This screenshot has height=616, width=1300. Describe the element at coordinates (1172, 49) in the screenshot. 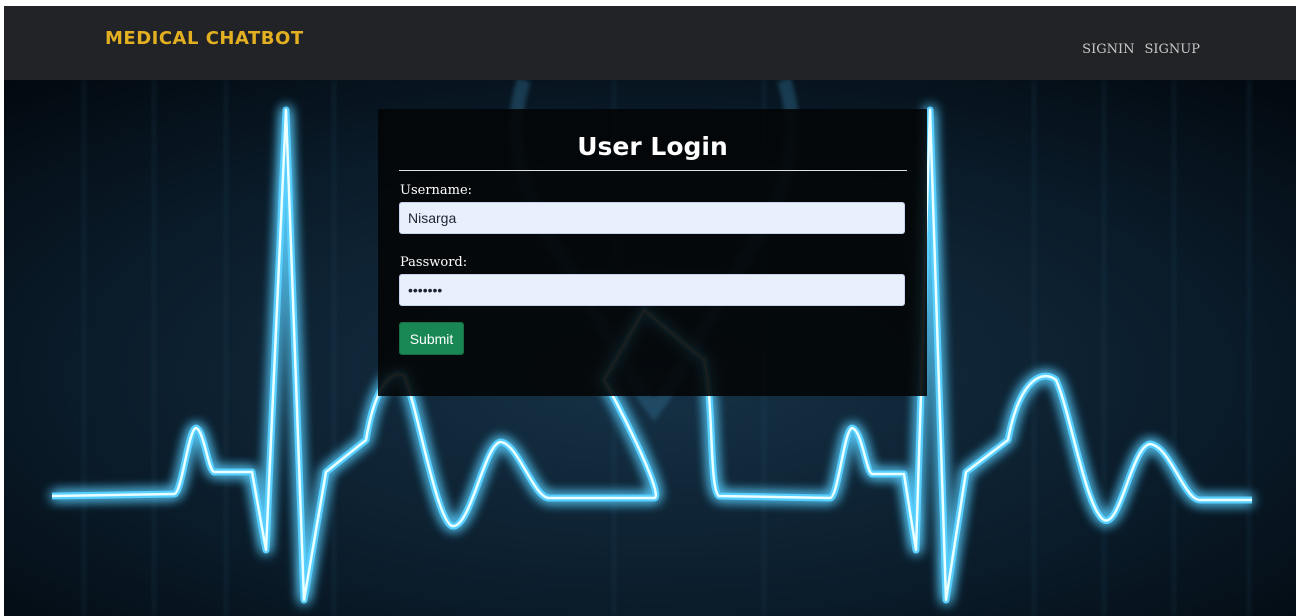

I see `signup-link: SIGNUP` at that location.